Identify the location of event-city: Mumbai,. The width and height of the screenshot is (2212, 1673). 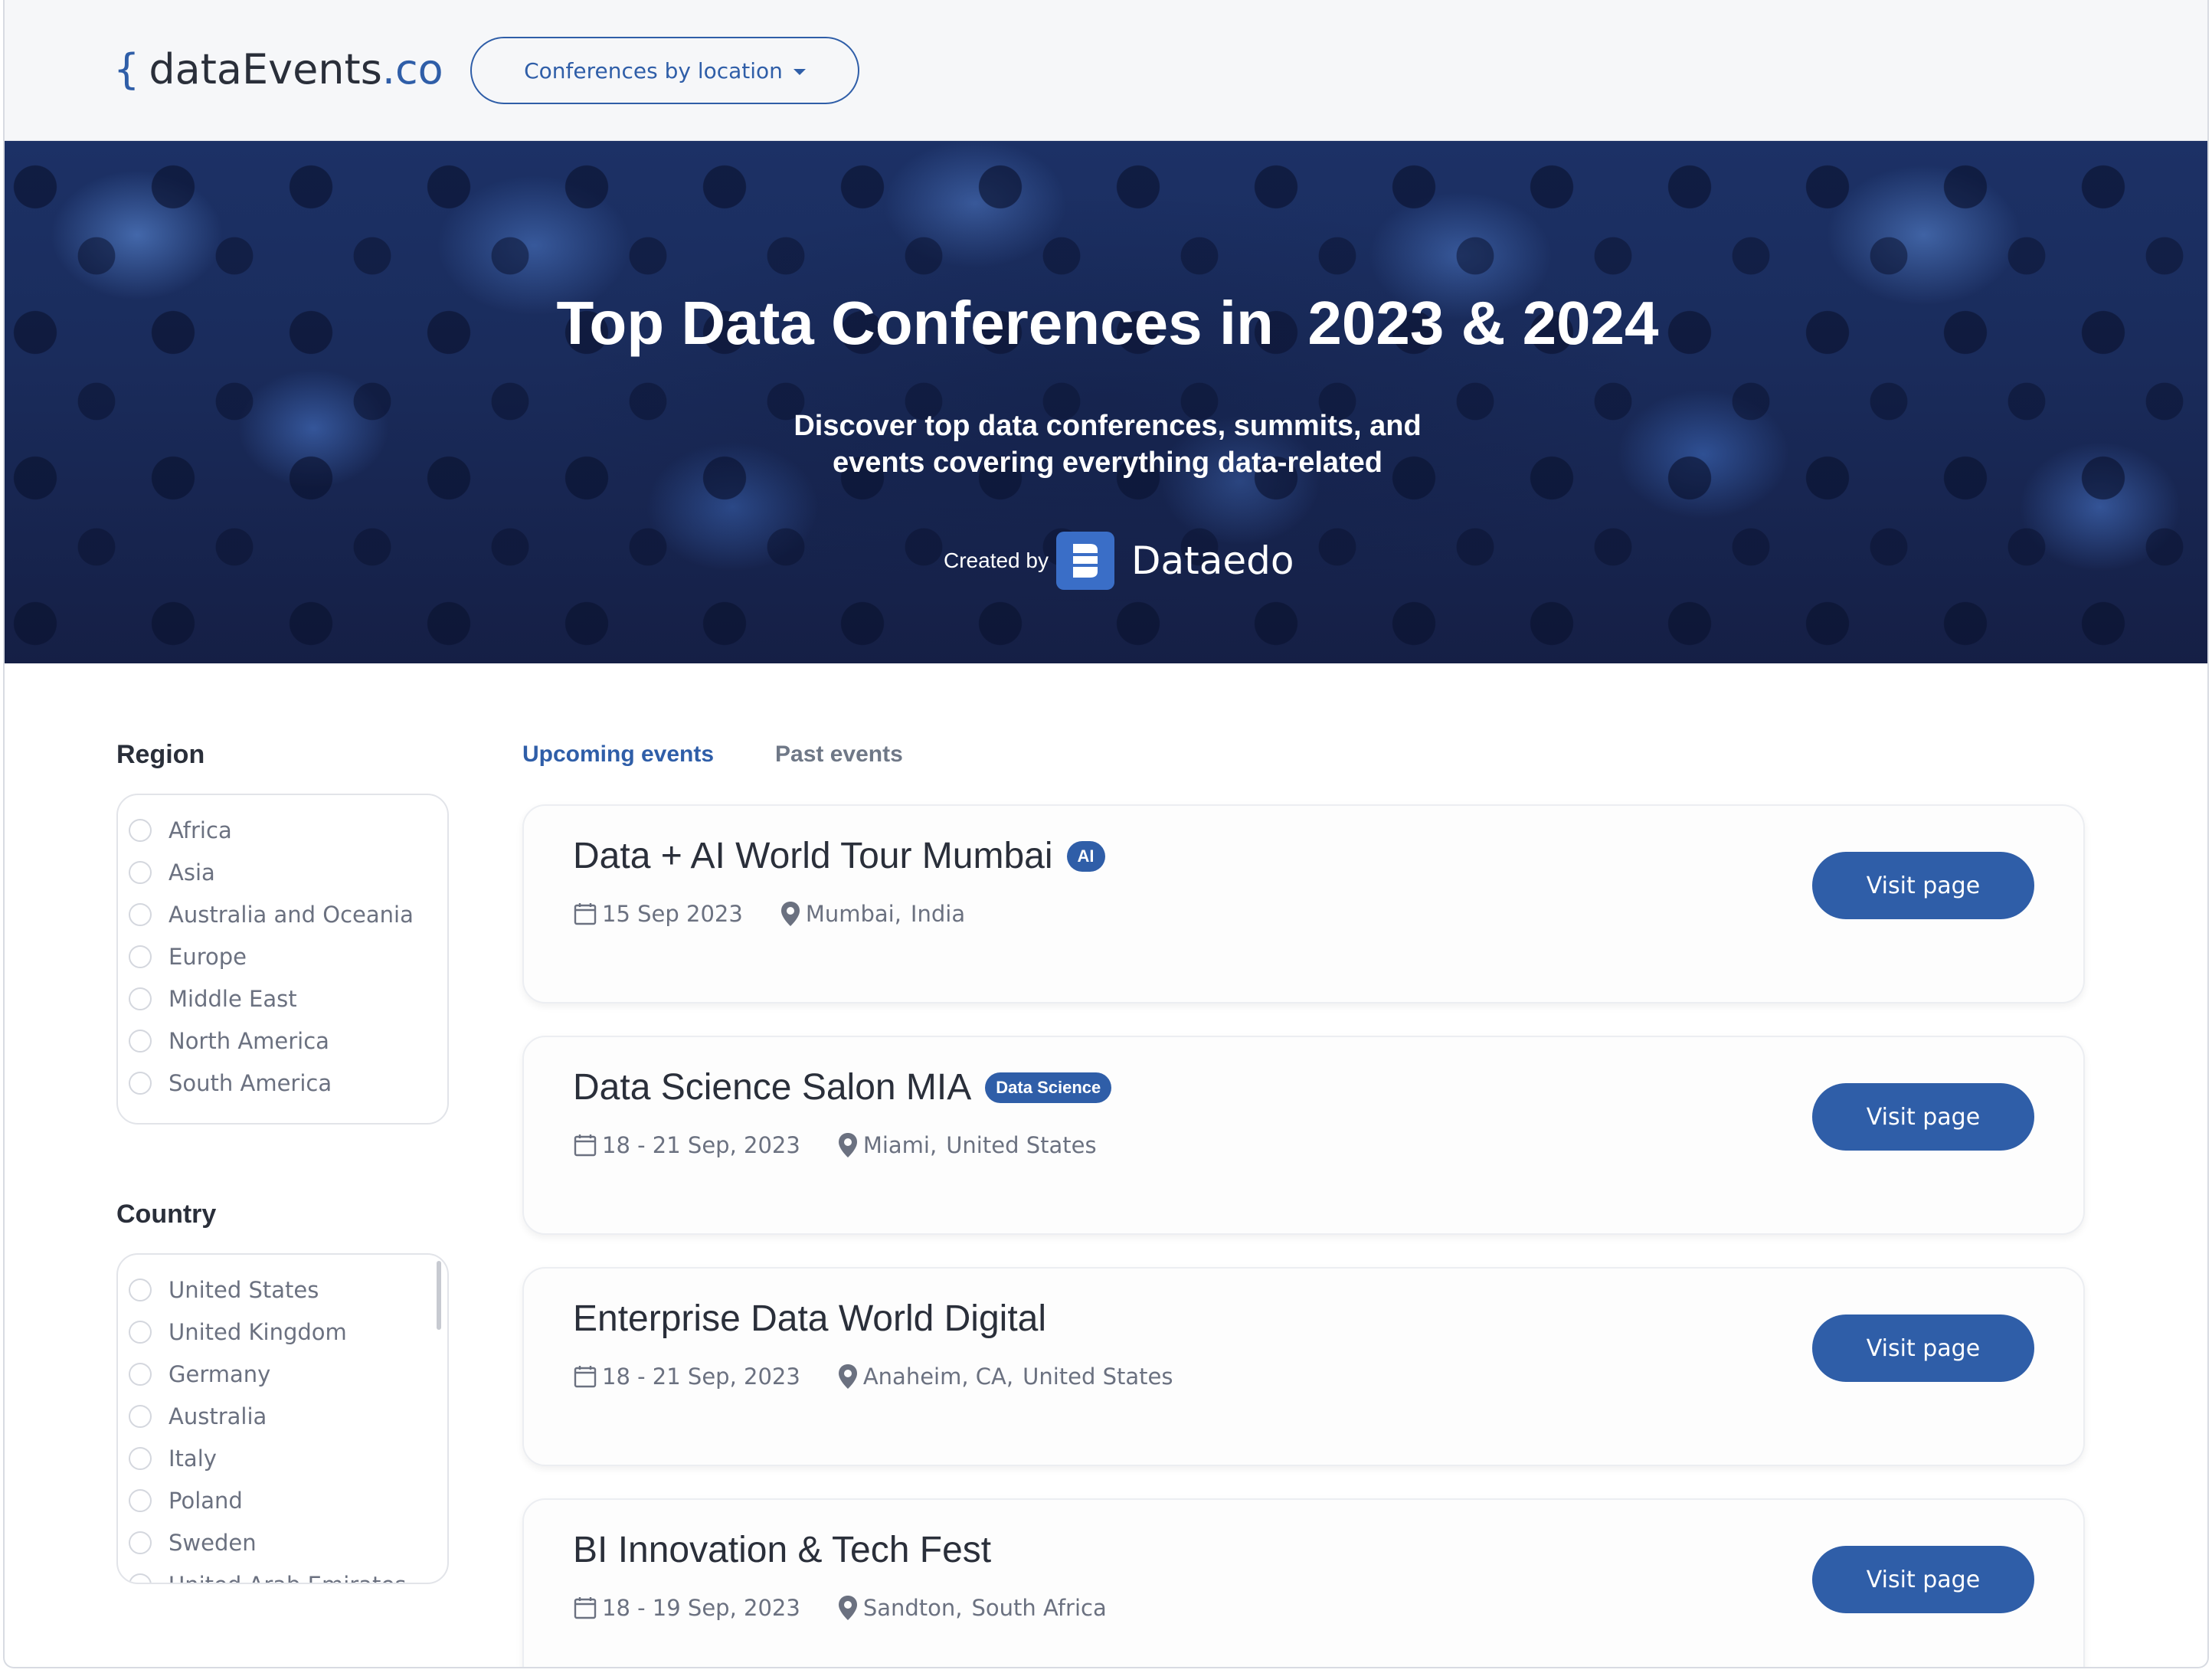
(853, 914).